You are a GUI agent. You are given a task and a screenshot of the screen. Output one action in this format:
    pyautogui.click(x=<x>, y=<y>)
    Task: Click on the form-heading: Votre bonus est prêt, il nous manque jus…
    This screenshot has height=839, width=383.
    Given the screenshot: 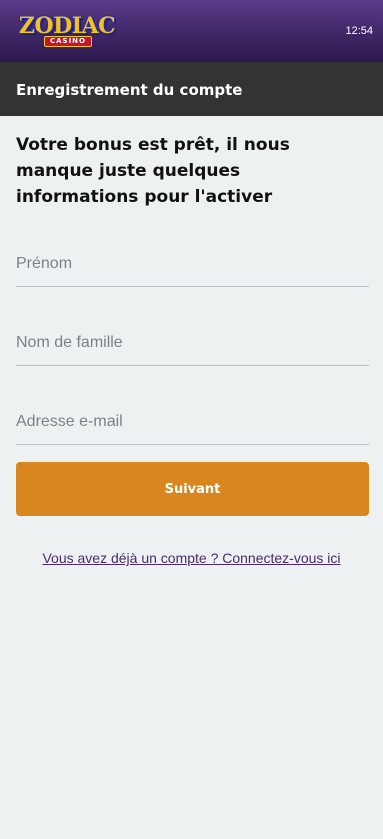 What is the action you would take?
    pyautogui.click(x=153, y=171)
    